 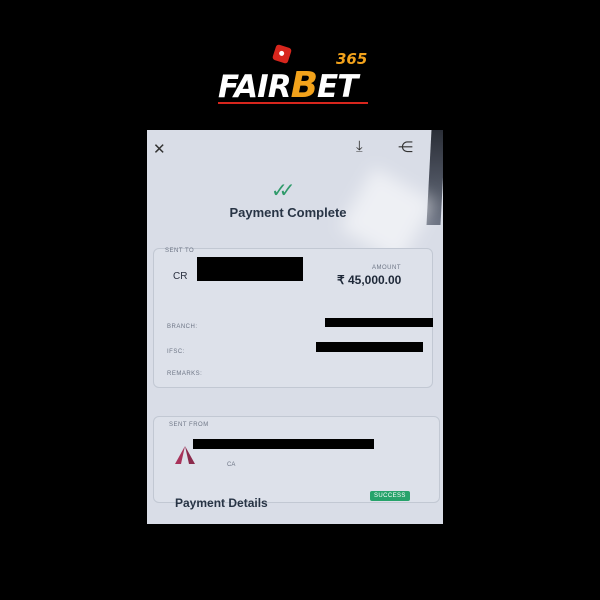 I want to click on share-icon: ⋲, so click(x=405, y=147).